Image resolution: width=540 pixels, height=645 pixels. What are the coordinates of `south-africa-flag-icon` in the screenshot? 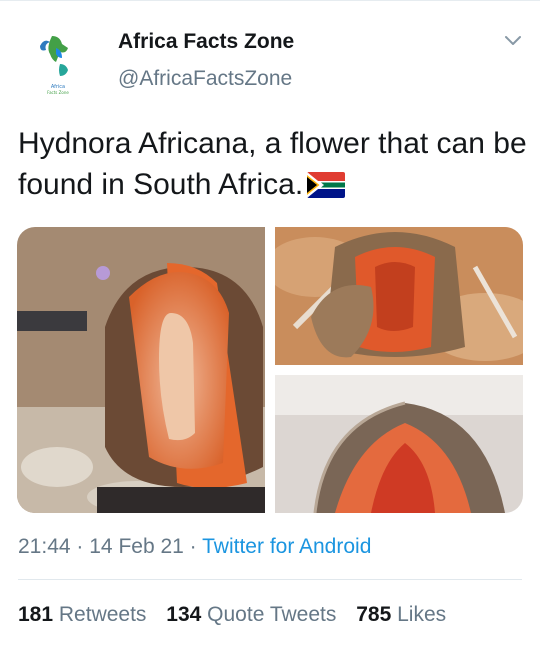 It's located at (326, 185).